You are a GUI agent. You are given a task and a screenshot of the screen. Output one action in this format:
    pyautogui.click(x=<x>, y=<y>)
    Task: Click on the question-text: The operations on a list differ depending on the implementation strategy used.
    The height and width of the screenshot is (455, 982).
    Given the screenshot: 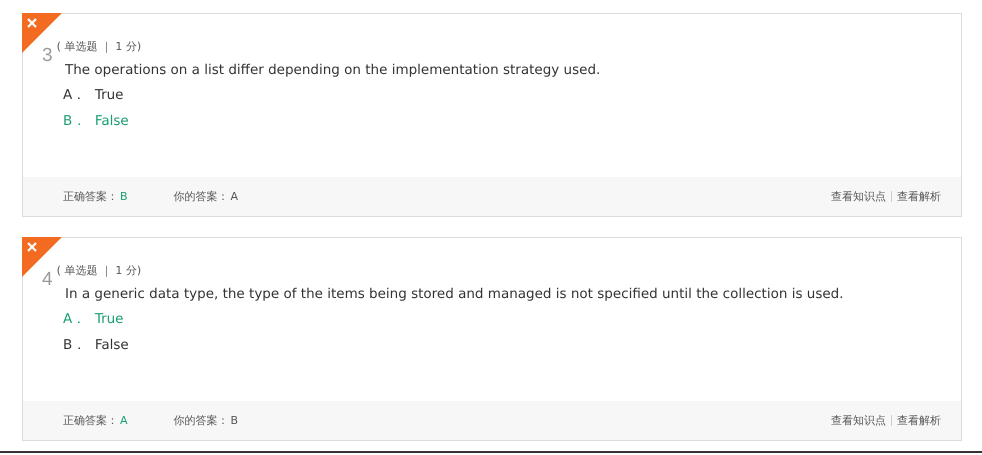 What is the action you would take?
    pyautogui.click(x=332, y=70)
    